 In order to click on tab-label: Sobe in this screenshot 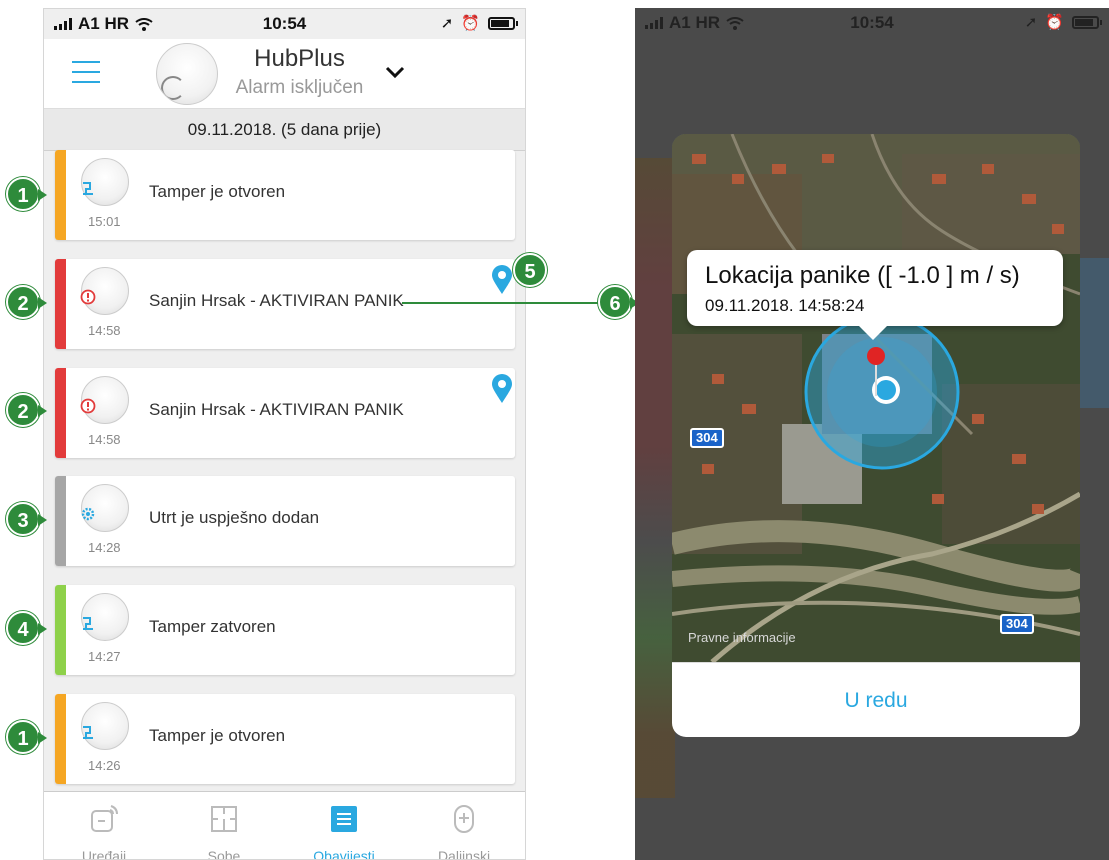, I will do `click(224, 854)`.